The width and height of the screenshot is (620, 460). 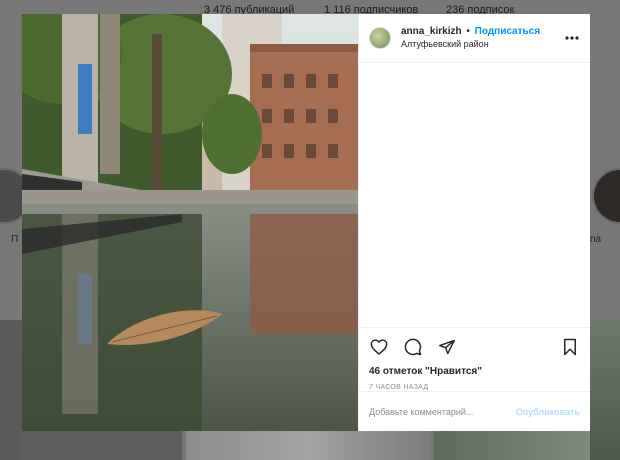 What do you see at coordinates (442, 411) in the screenshot?
I see `comment-input` at bounding box center [442, 411].